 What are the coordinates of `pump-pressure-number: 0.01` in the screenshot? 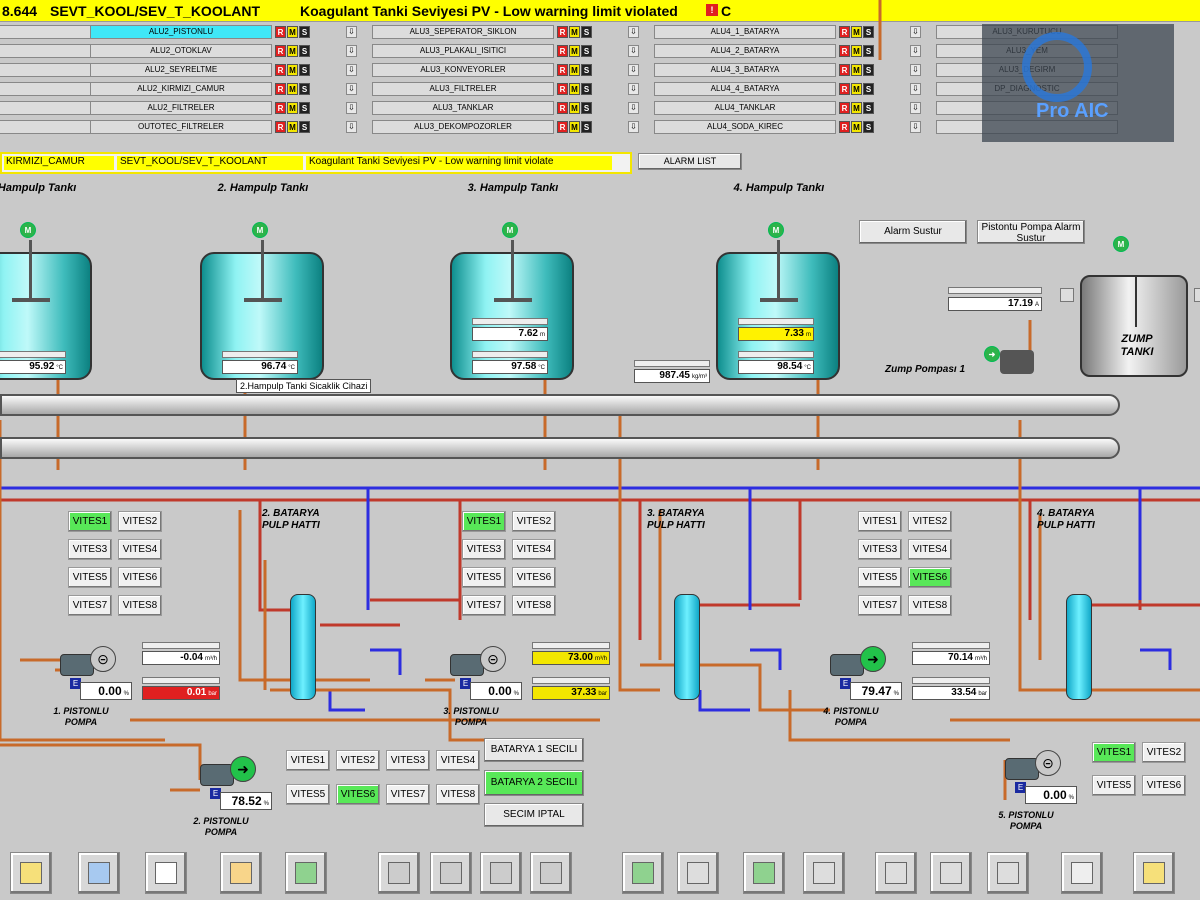 It's located at (196, 692).